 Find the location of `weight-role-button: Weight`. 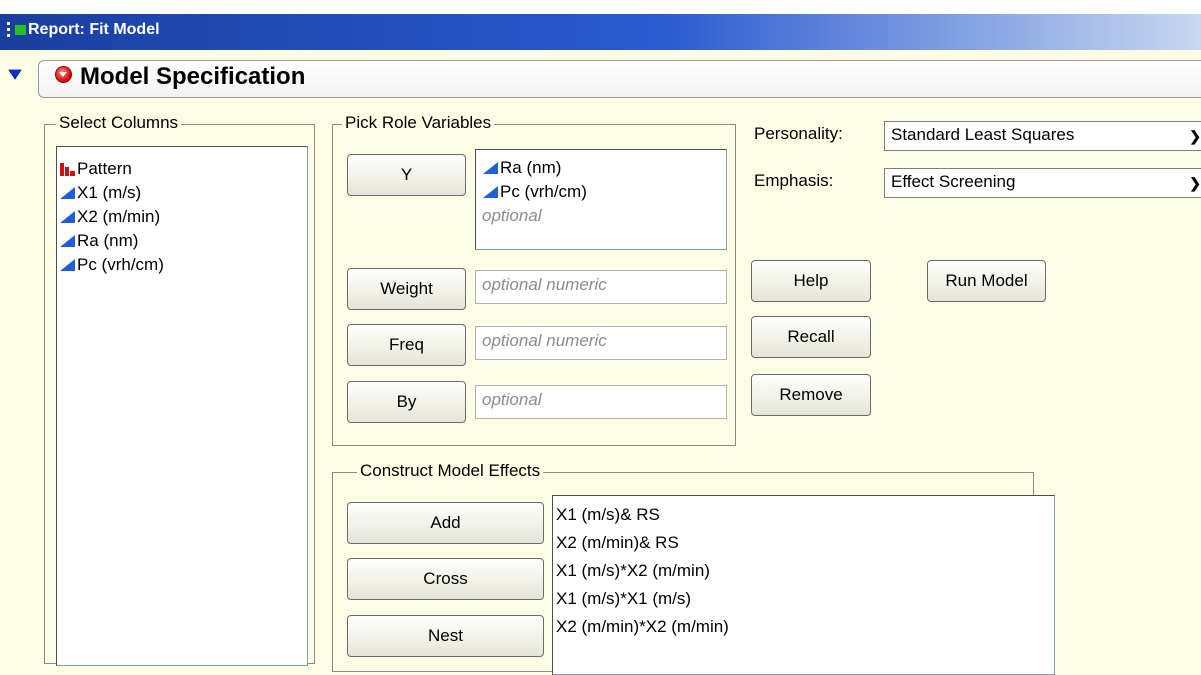

weight-role-button: Weight is located at coordinates (406, 289).